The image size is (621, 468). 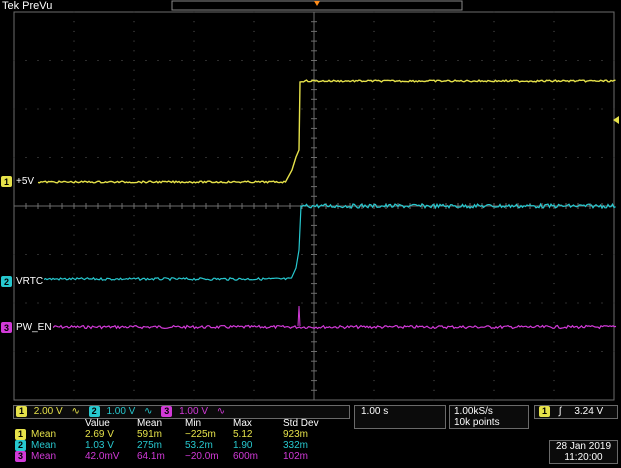 What do you see at coordinates (317, 3) in the screenshot?
I see `trigger-position-marker` at bounding box center [317, 3].